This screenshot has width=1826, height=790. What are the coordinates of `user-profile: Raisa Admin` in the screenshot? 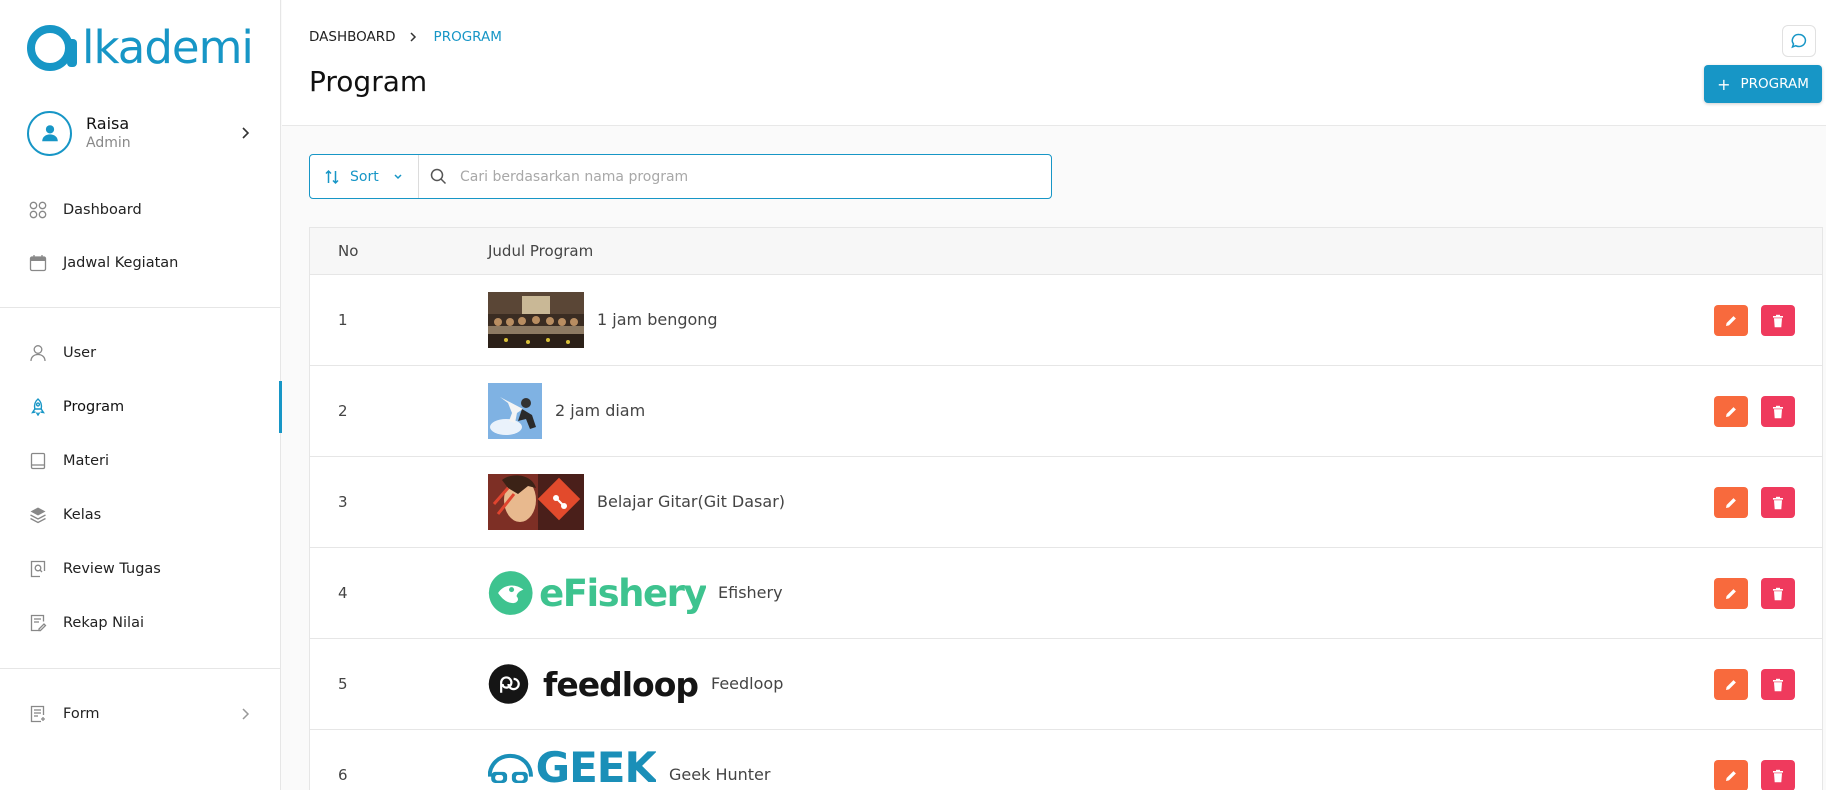 It's located at (140, 133).